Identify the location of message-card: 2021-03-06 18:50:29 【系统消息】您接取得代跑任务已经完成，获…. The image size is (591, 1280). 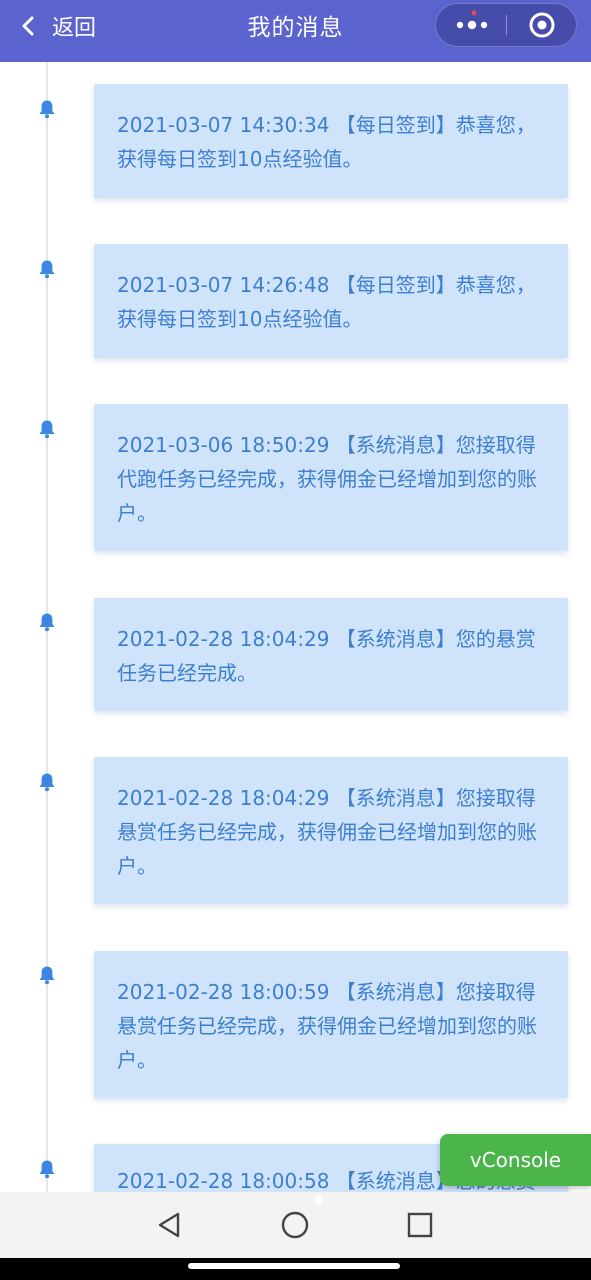
(331, 477).